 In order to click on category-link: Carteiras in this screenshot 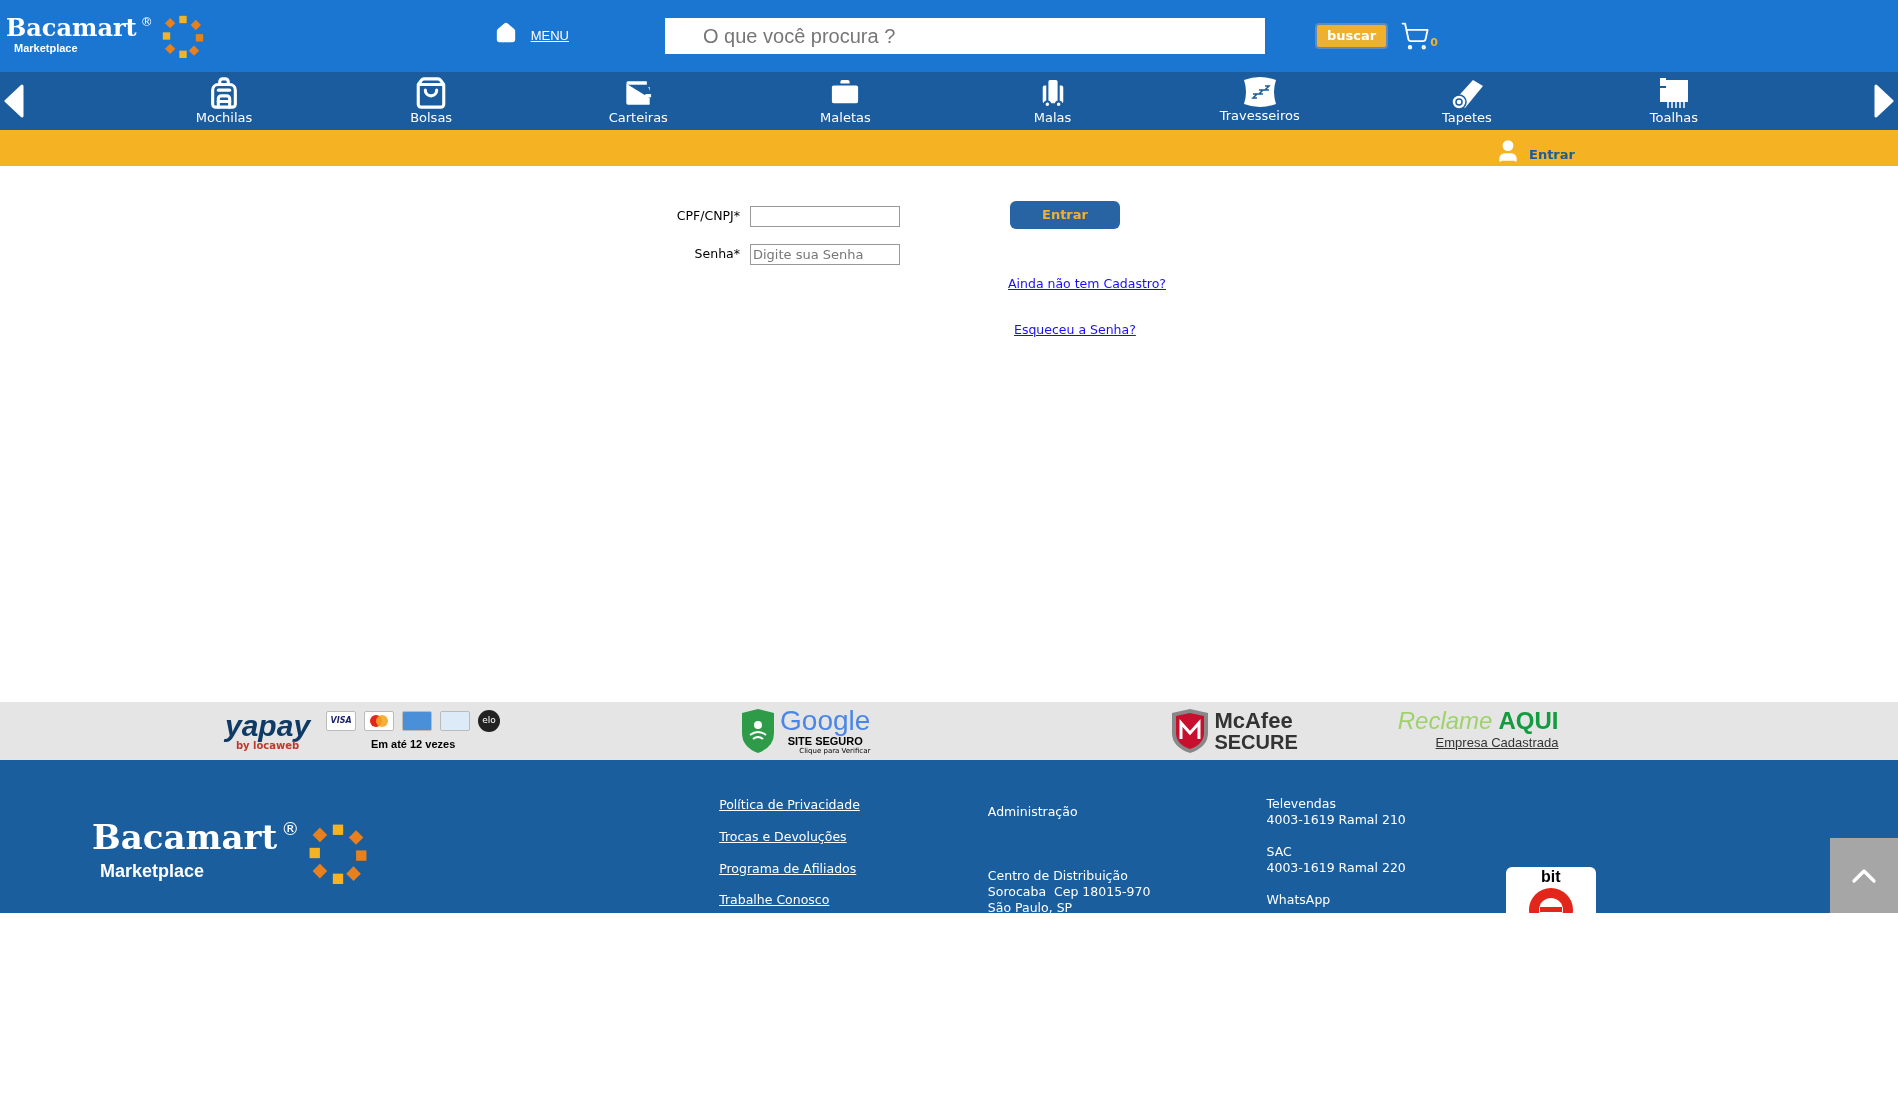, I will do `click(638, 118)`.